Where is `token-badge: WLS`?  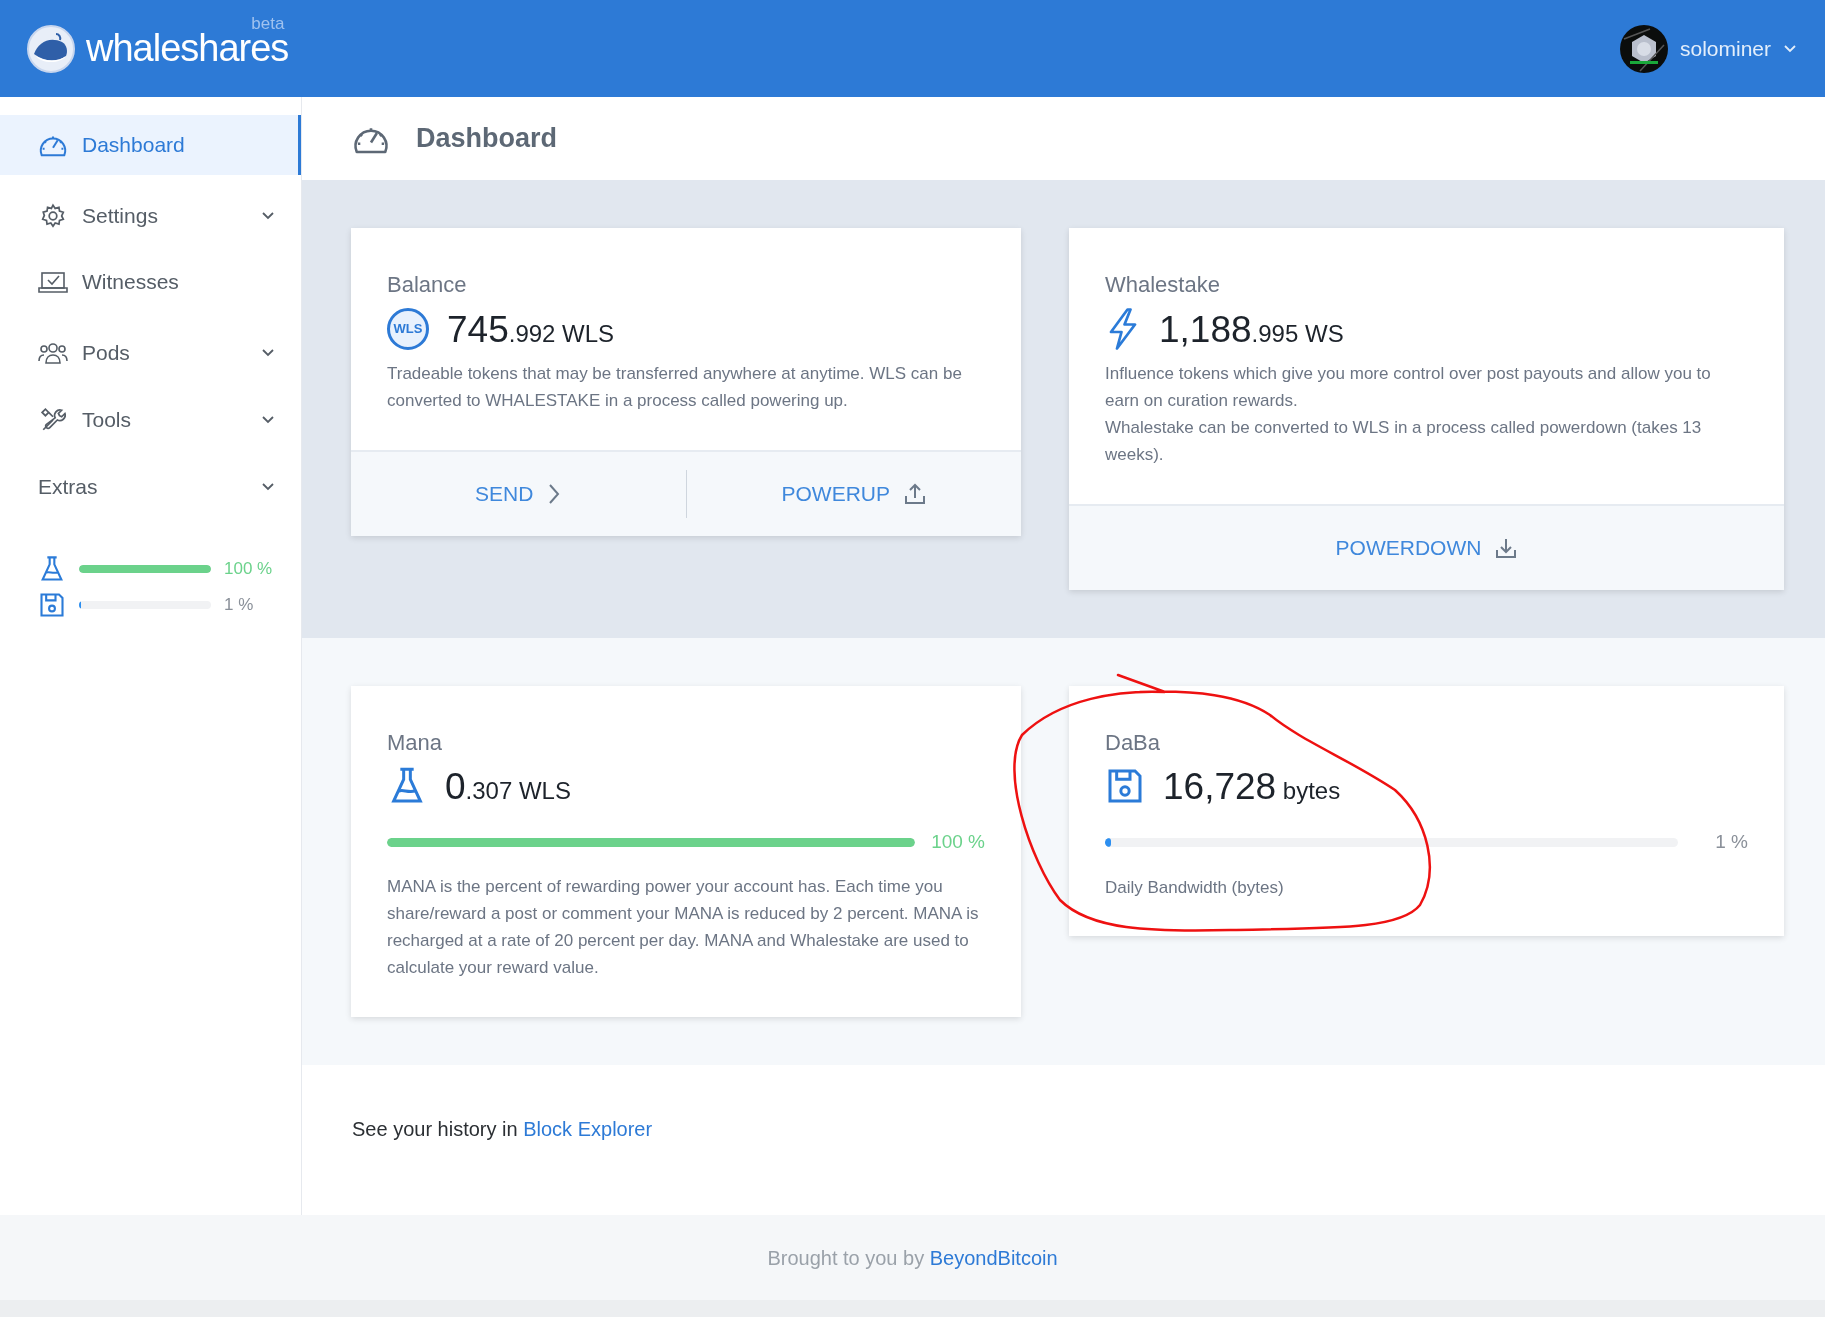
token-badge: WLS is located at coordinates (408, 329).